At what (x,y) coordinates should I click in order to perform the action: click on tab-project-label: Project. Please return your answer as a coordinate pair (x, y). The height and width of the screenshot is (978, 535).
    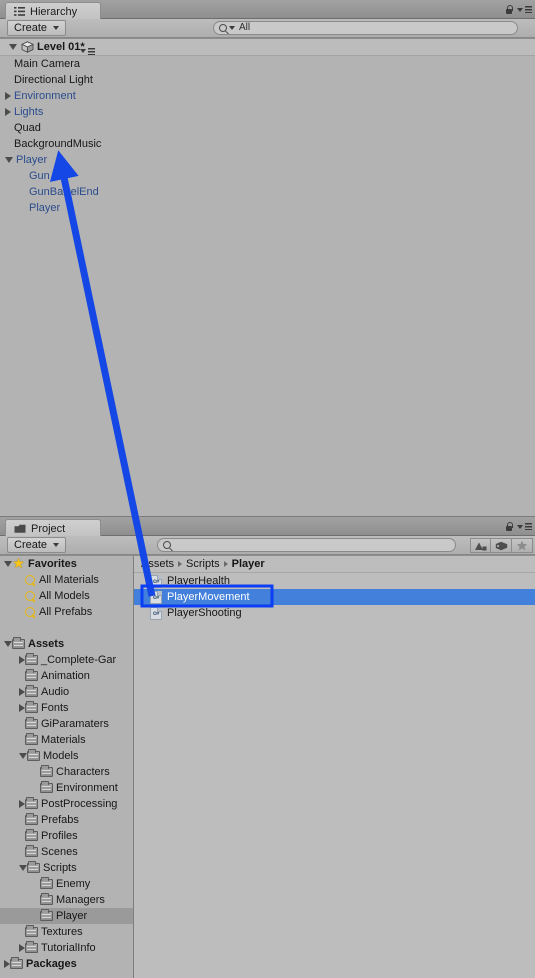
    Looking at the image, I should click on (48, 528).